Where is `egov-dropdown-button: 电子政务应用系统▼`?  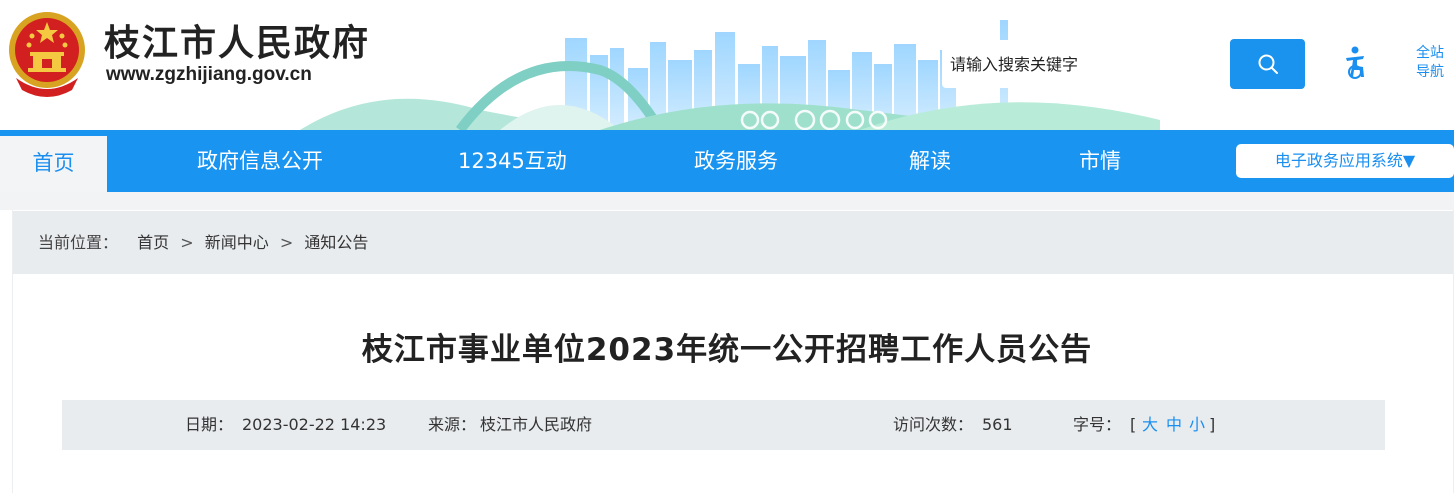 egov-dropdown-button: 电子政务应用系统▼ is located at coordinates (1345, 161).